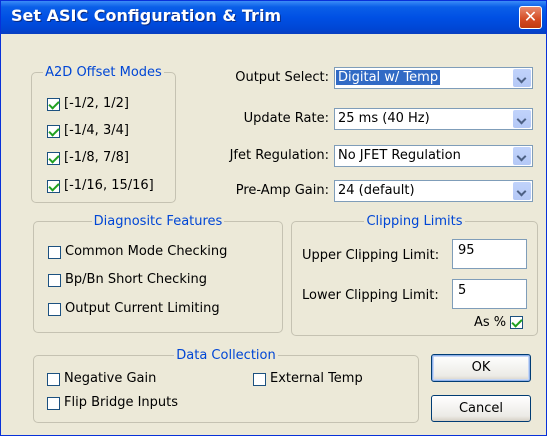 This screenshot has width=547, height=436. What do you see at coordinates (109, 185) in the screenshot?
I see `offset-mode-4-label: [-1/16, 15/16]` at bounding box center [109, 185].